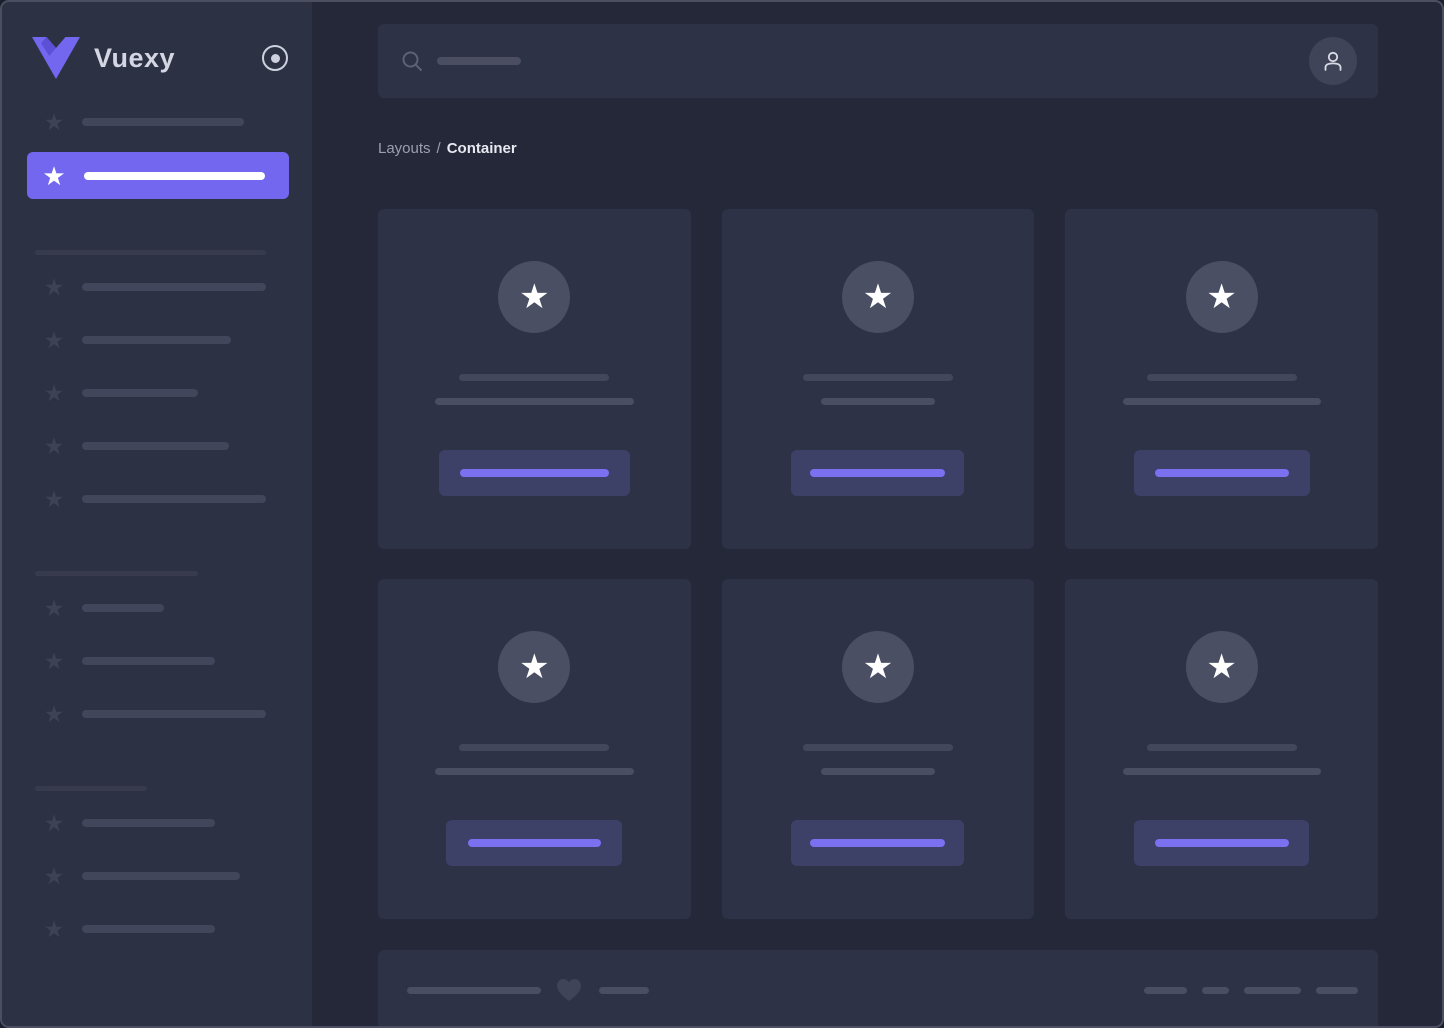 Image resolution: width=1444 pixels, height=1028 pixels. I want to click on nav-section-header-bar, so click(116, 573).